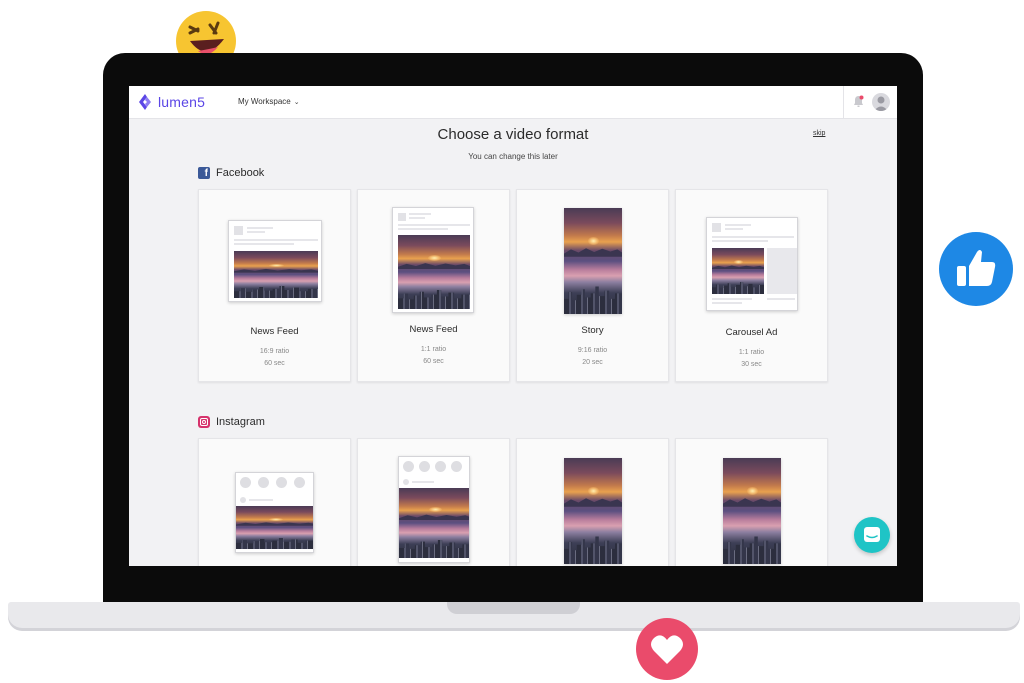 This screenshot has width=1024, height=683. I want to click on chat-icon, so click(872, 534).